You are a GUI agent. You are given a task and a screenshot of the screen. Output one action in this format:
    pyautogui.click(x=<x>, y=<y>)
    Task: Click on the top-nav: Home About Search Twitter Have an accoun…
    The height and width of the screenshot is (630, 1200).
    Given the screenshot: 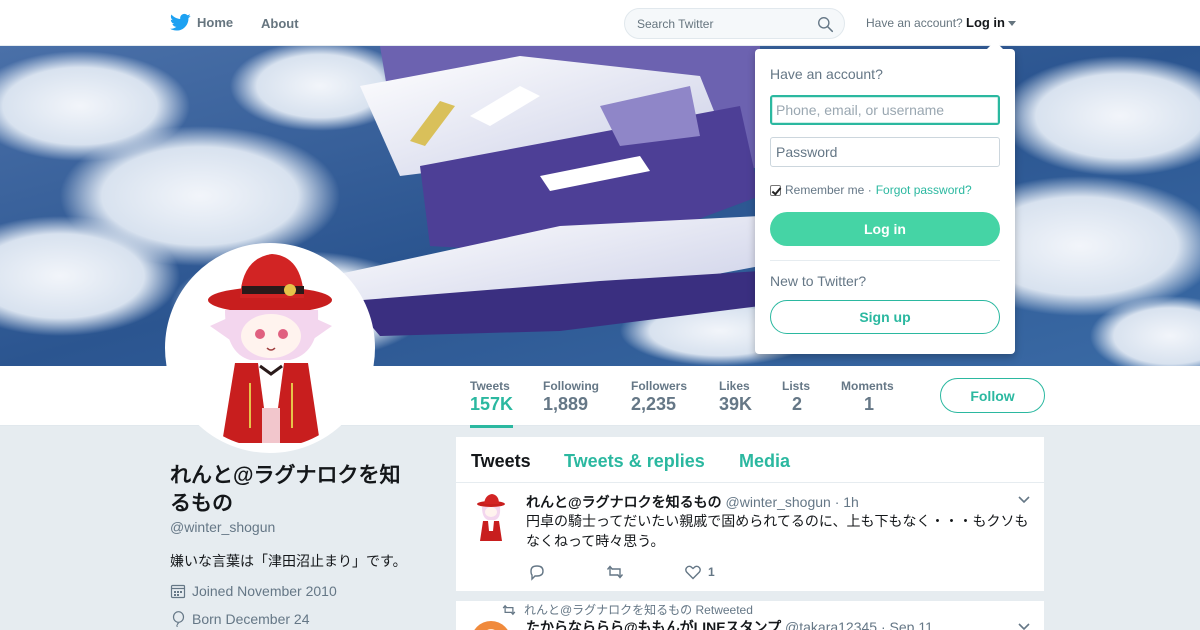 What is the action you would take?
    pyautogui.click(x=600, y=23)
    